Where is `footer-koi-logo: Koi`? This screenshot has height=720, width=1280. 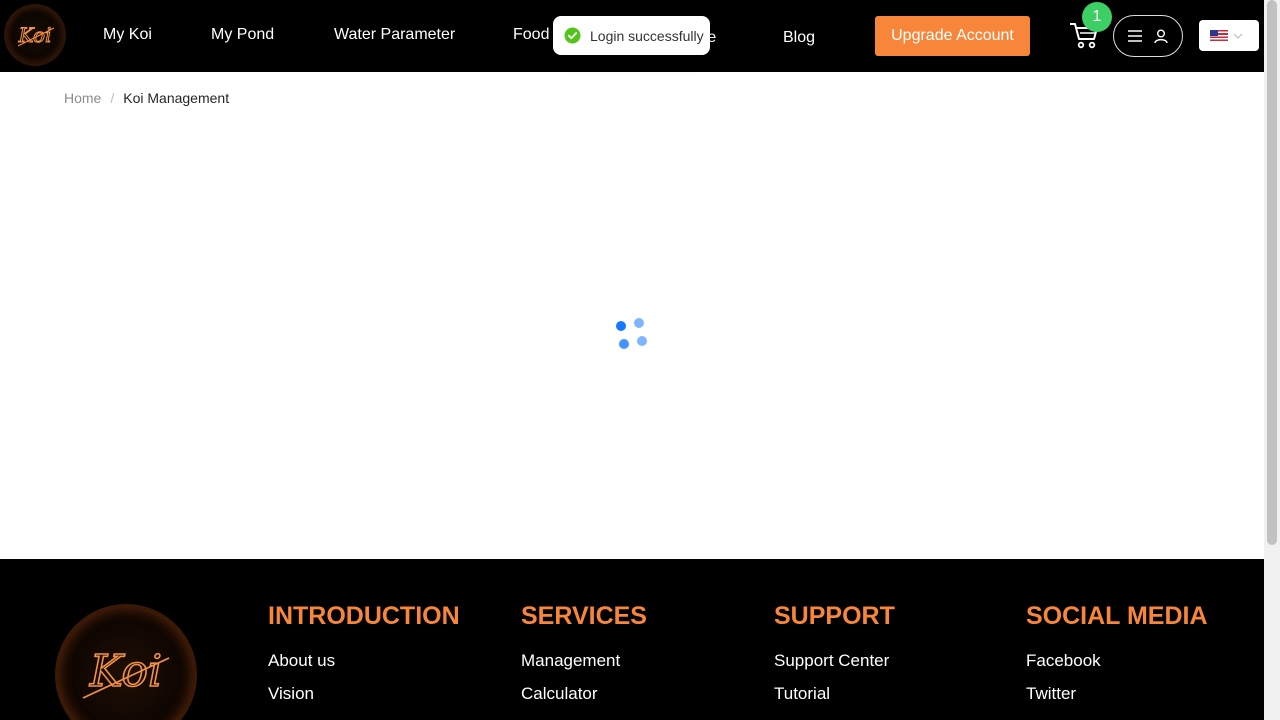
footer-koi-logo: Koi is located at coordinates (126, 663).